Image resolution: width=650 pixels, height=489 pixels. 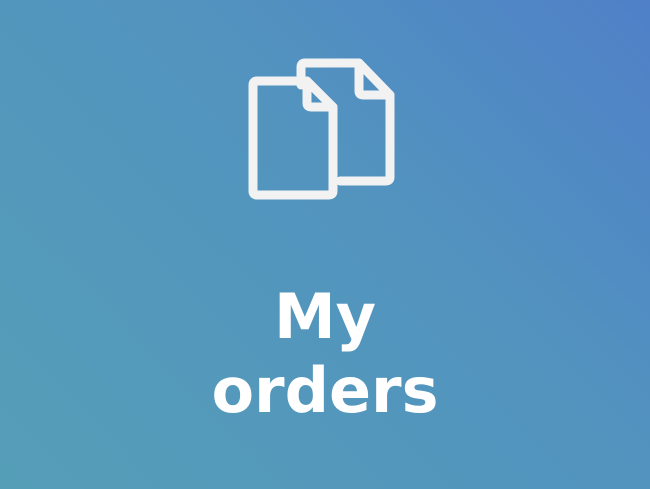 I want to click on tile-label-line2: orders, so click(x=325, y=390).